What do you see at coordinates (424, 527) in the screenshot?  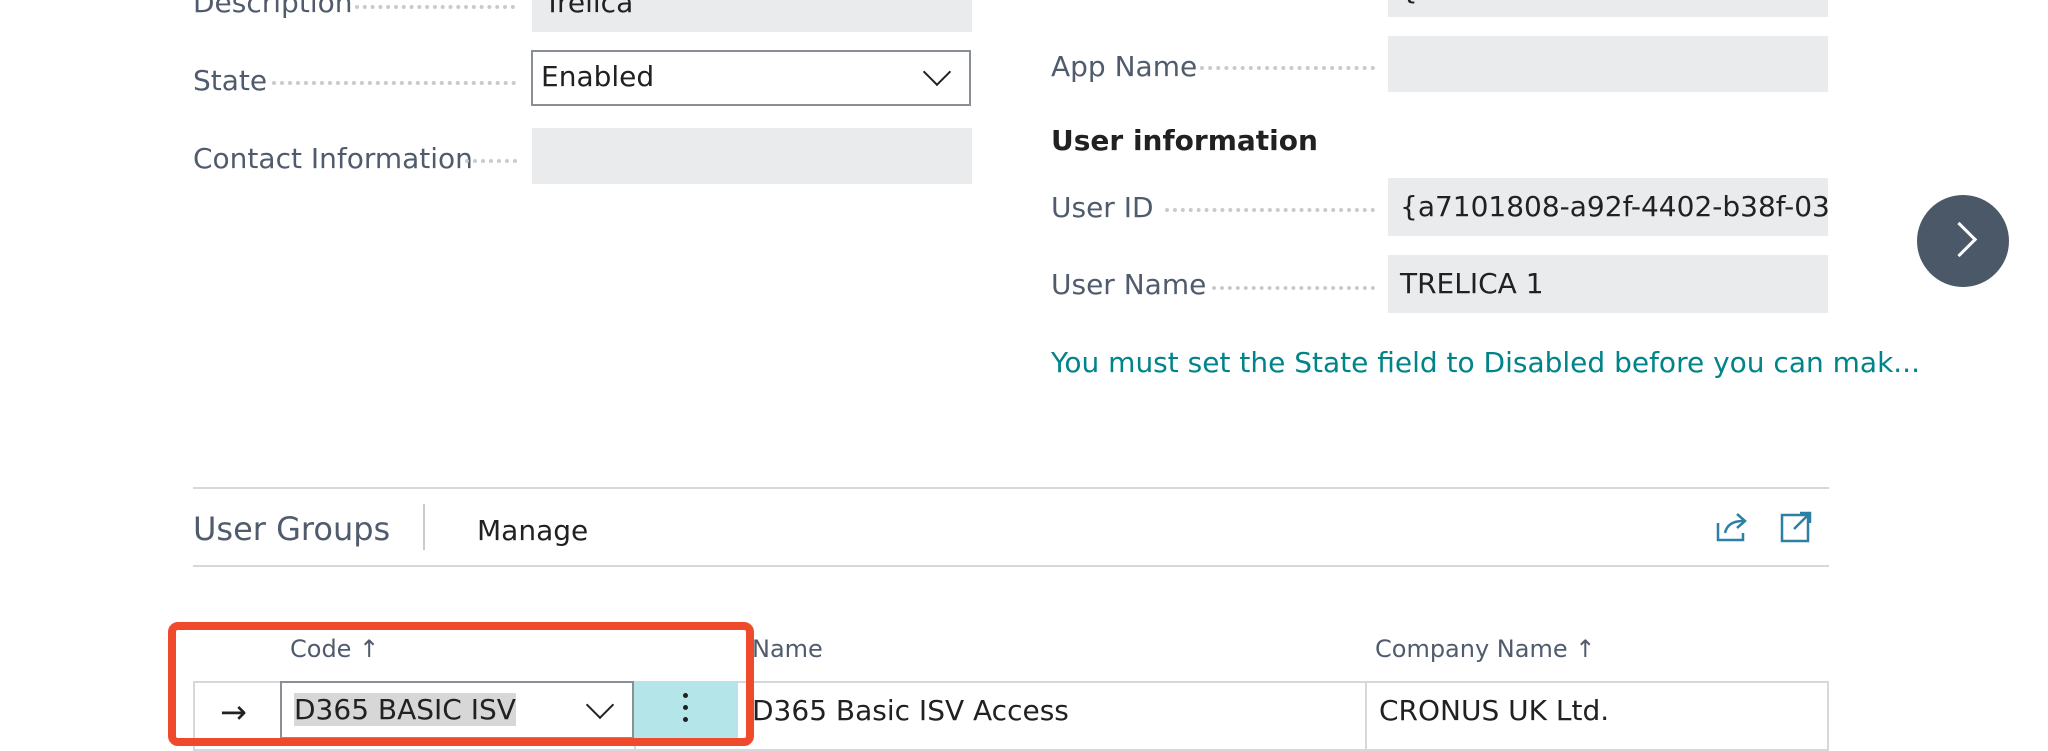 I see `title-separator` at bounding box center [424, 527].